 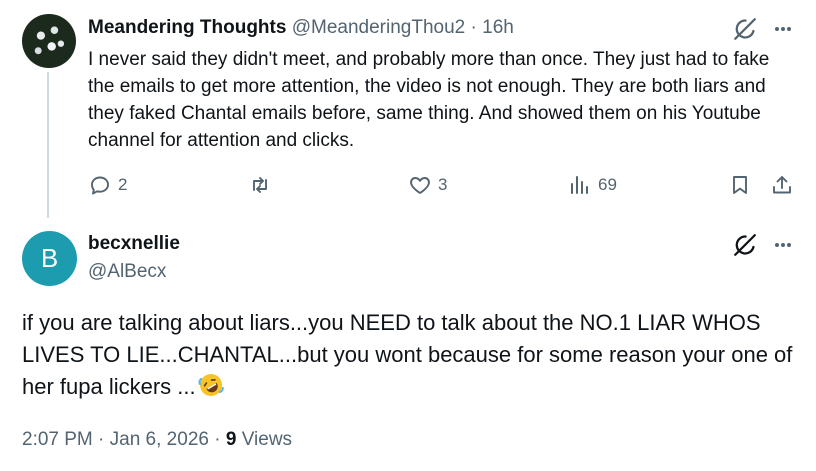 I want to click on bookmark-button, so click(x=740, y=185).